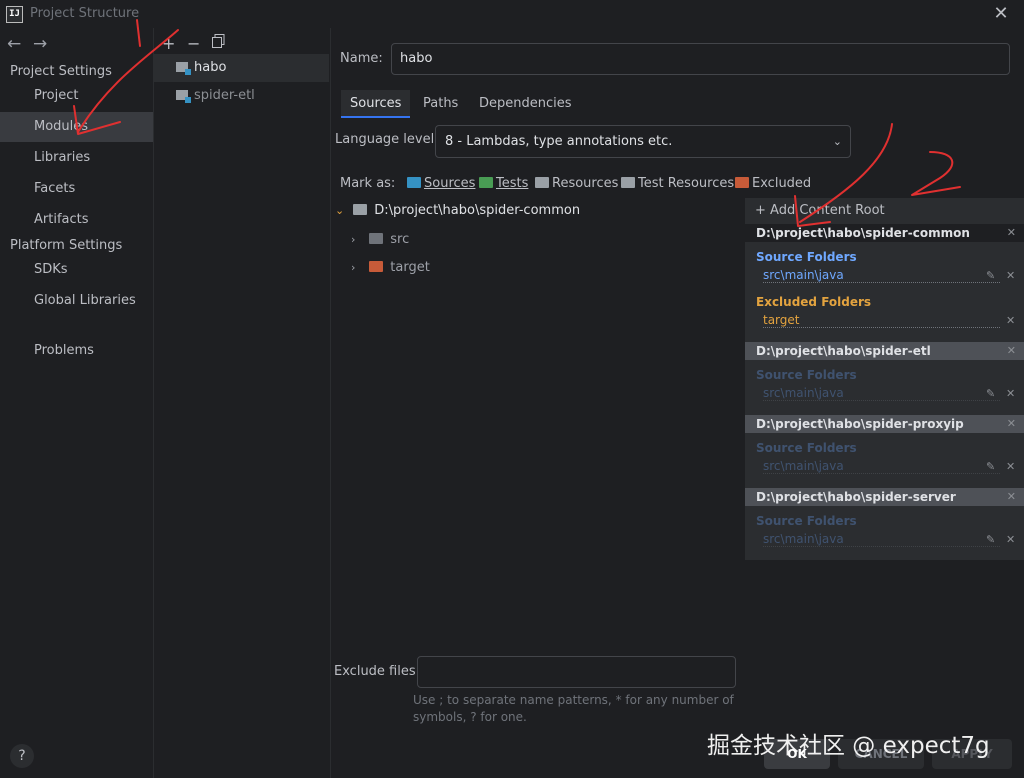 The image size is (1024, 778). I want to click on mark-label: Test Resources, so click(686, 183).